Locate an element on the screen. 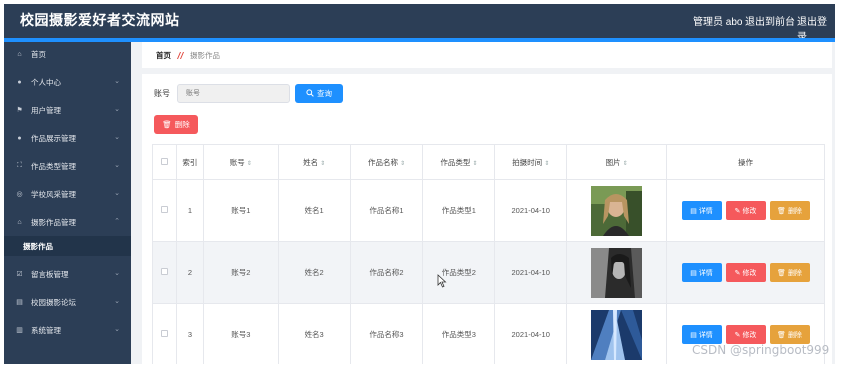 The image size is (861, 368). breadcrumb: 首页 摄影作品 is located at coordinates (487, 55).